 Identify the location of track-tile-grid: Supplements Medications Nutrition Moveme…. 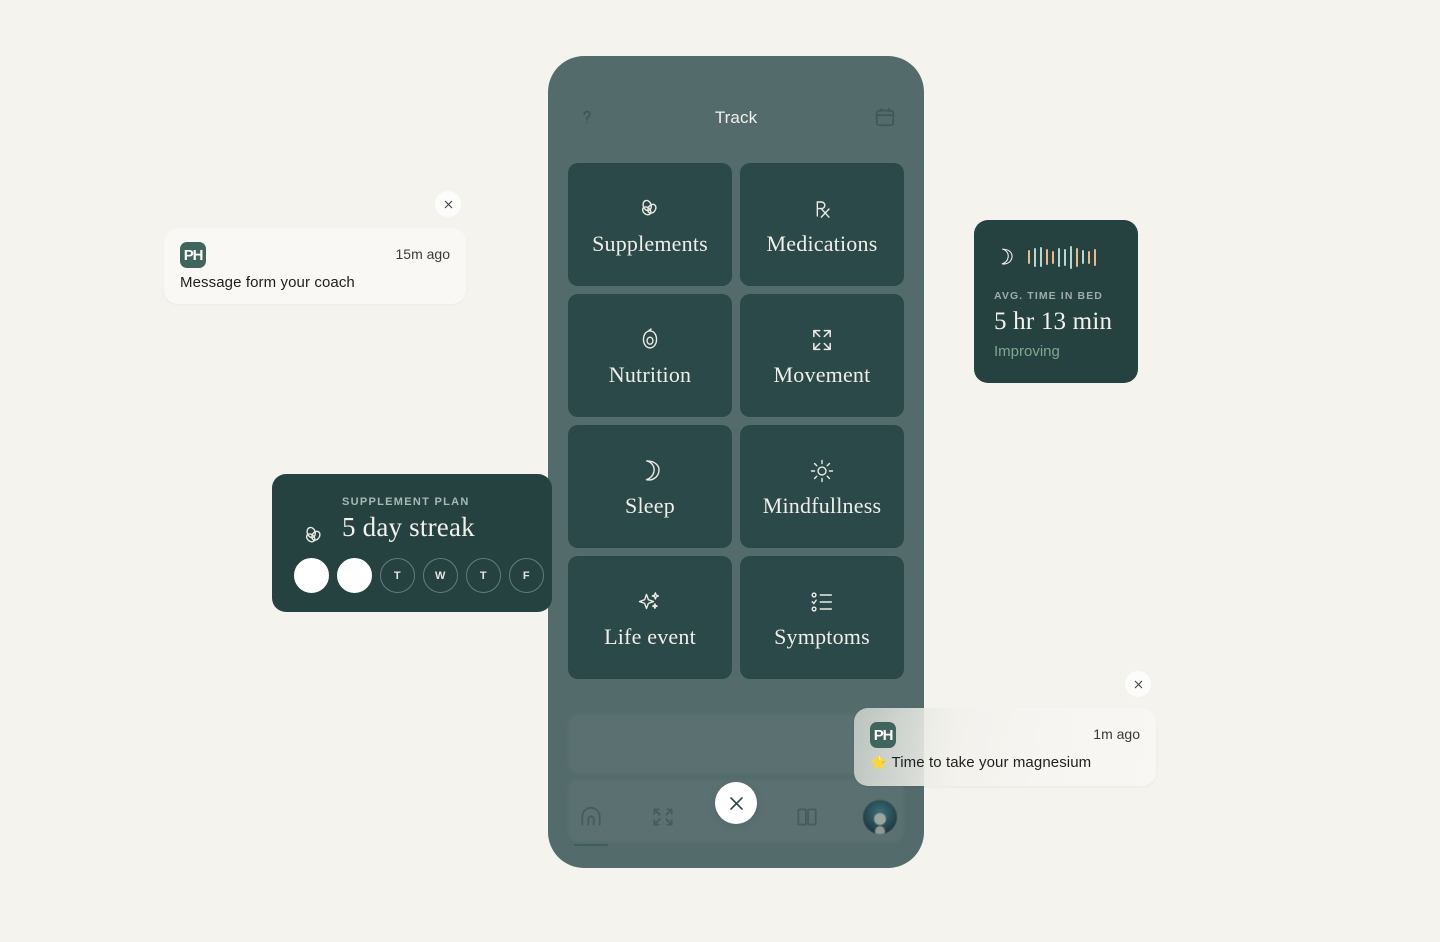
(736, 421).